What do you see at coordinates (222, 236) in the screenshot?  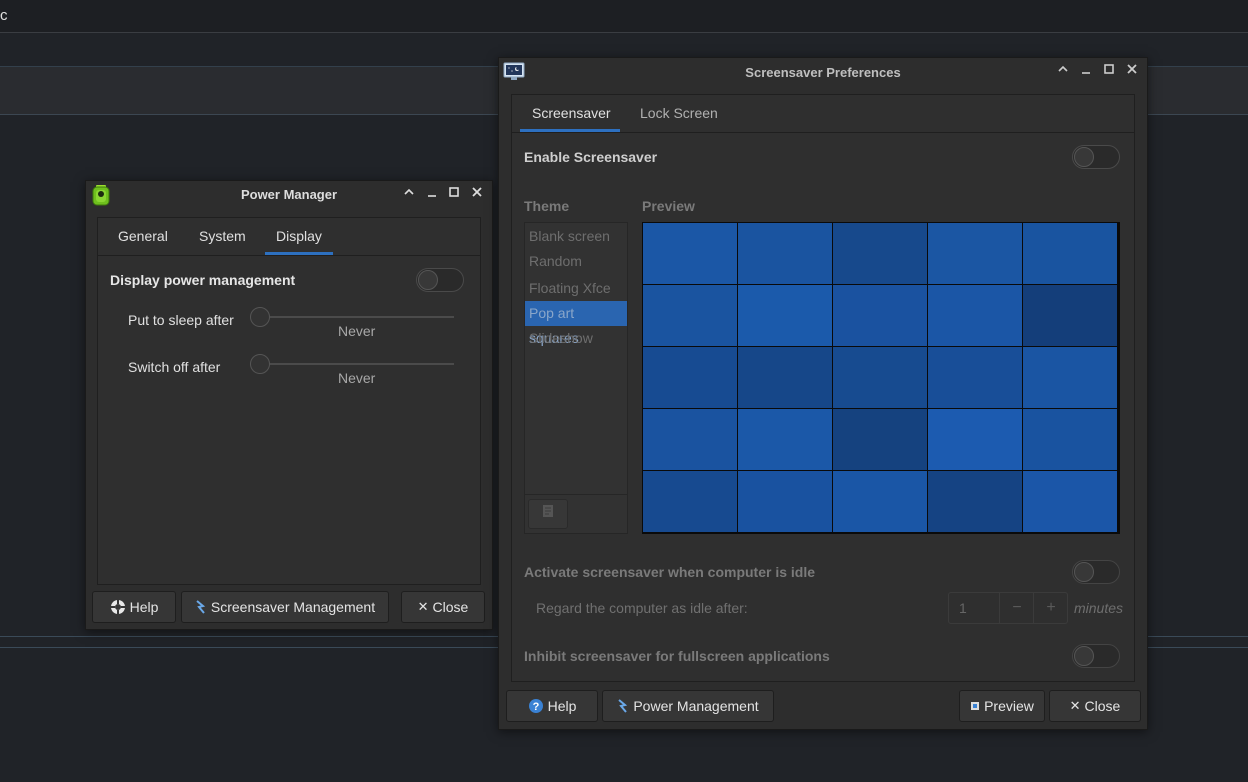 I see `tab-system: System` at bounding box center [222, 236].